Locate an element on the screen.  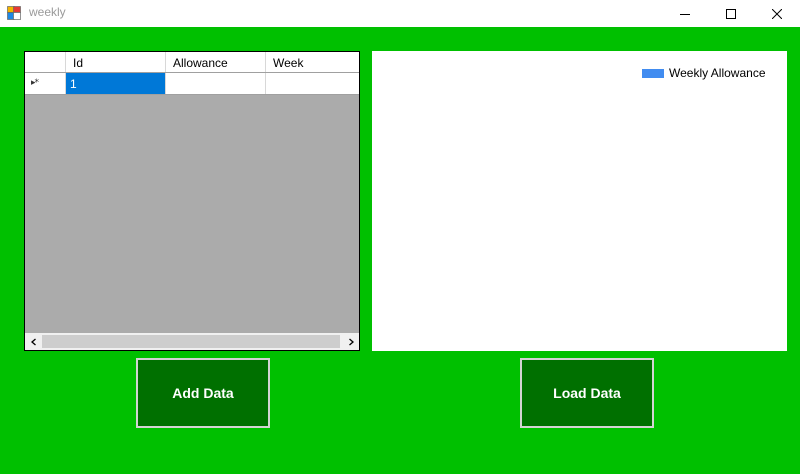
cell-week is located at coordinates (312, 83).